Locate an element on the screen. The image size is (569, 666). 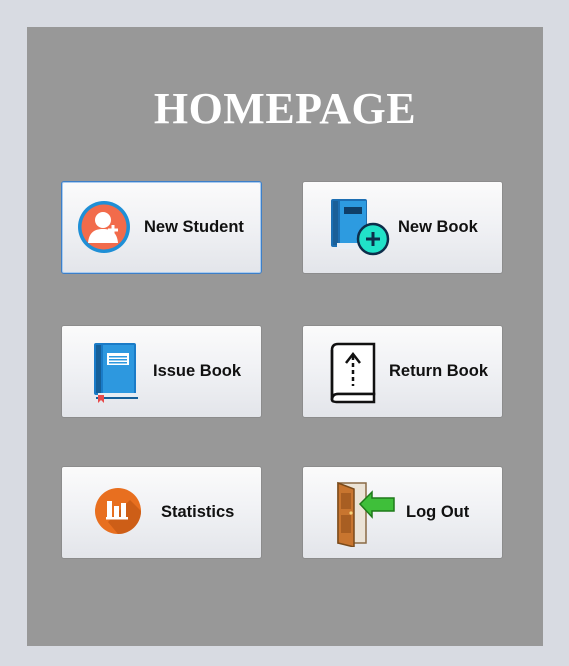
new-student-label: New Student is located at coordinates (194, 227).